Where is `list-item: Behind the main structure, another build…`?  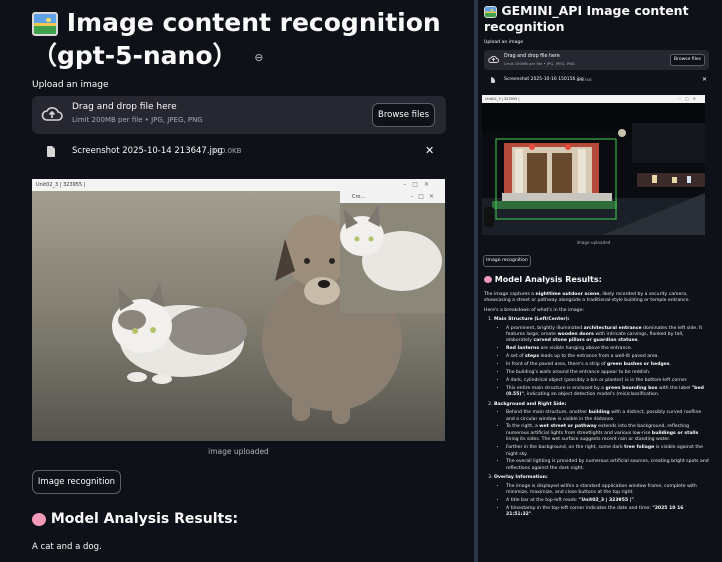
list-item: Behind the main structure, another build… is located at coordinates (607, 416).